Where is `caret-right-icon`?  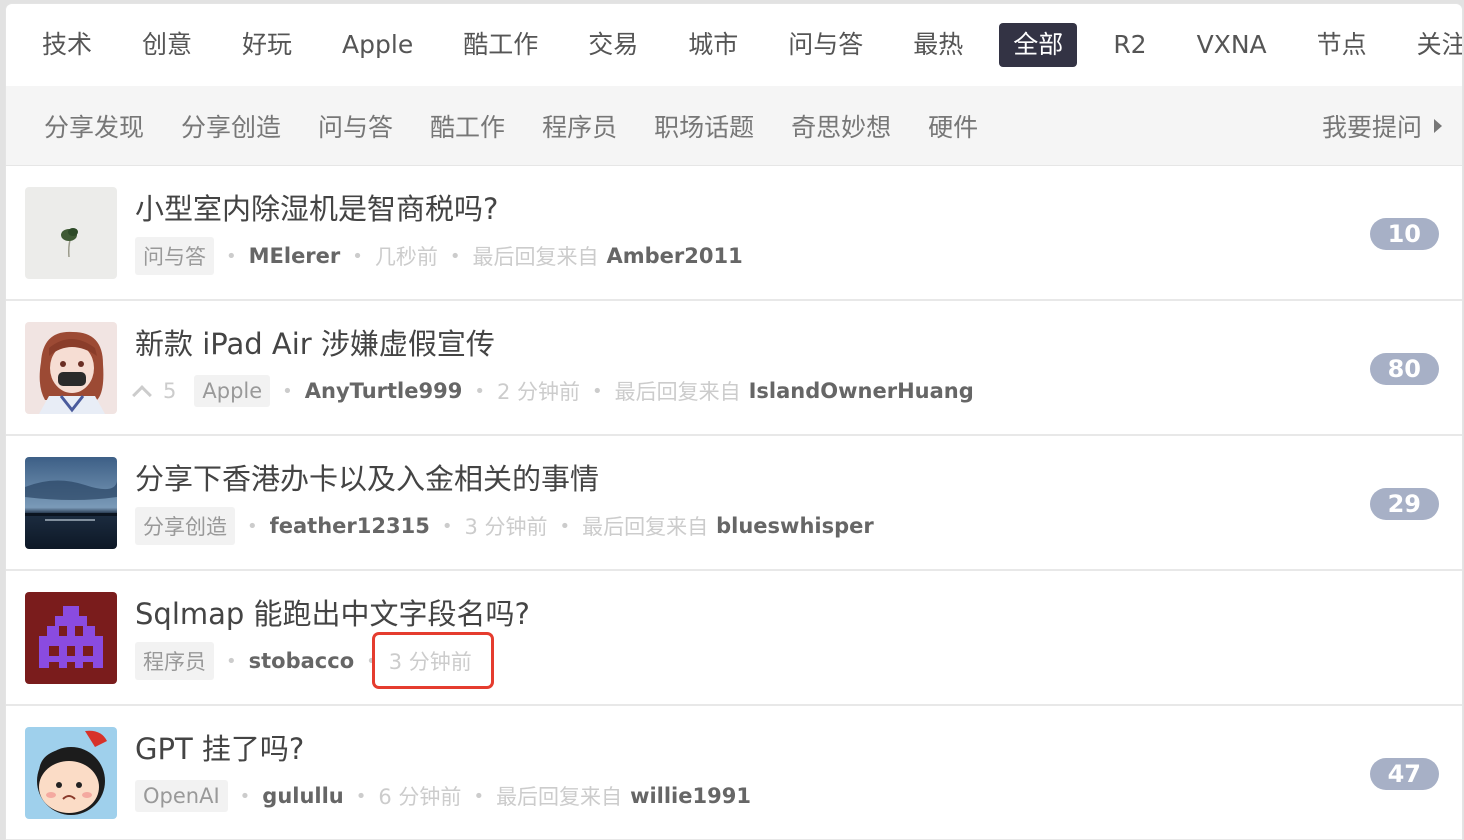 caret-right-icon is located at coordinates (1438, 125).